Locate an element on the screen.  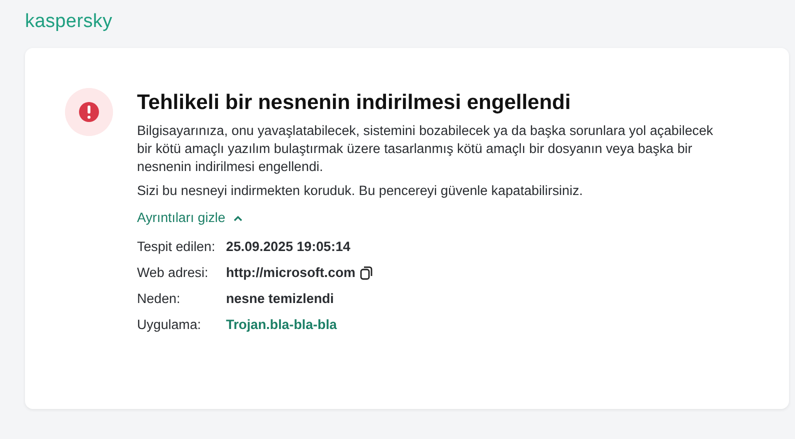
message-text: Sizi bu nesneyi indirmekten koruduk. Bu pencereyi güvenle kapatabilirsiniz. is located at coordinates (360, 191).